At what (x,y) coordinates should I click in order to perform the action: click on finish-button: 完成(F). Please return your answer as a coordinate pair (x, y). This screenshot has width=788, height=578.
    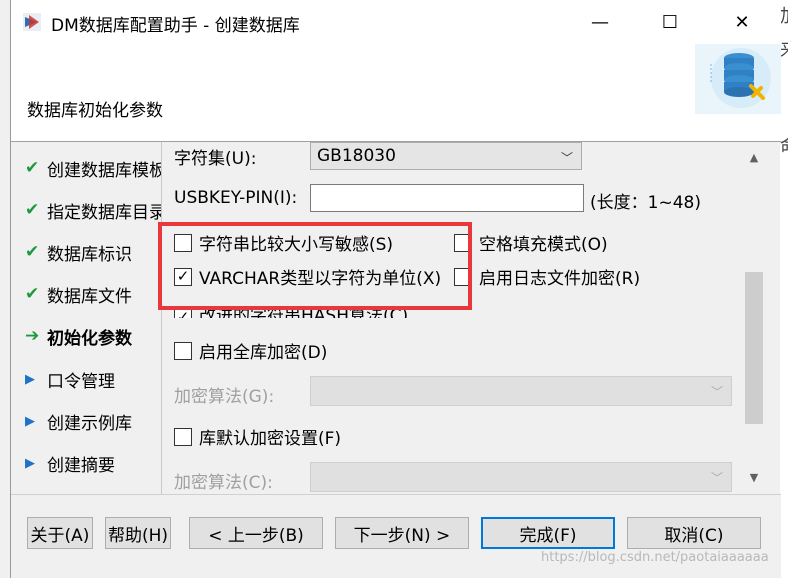
    Looking at the image, I should click on (548, 533).